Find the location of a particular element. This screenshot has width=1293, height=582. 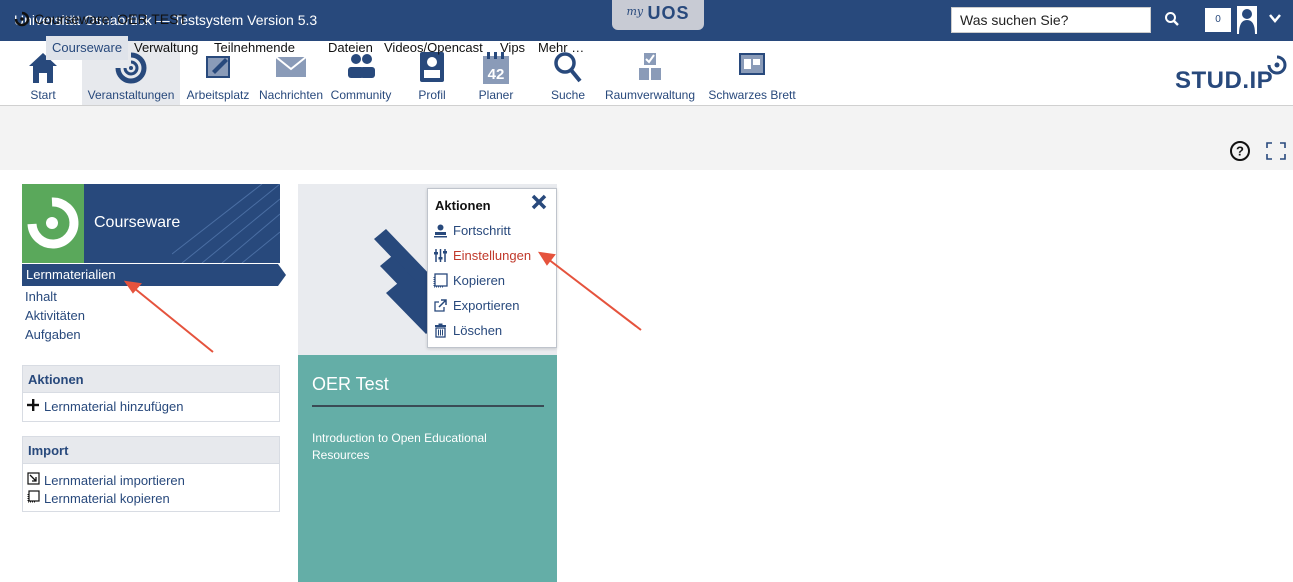

annotation-arrow-einstellungen is located at coordinates (589, 291).